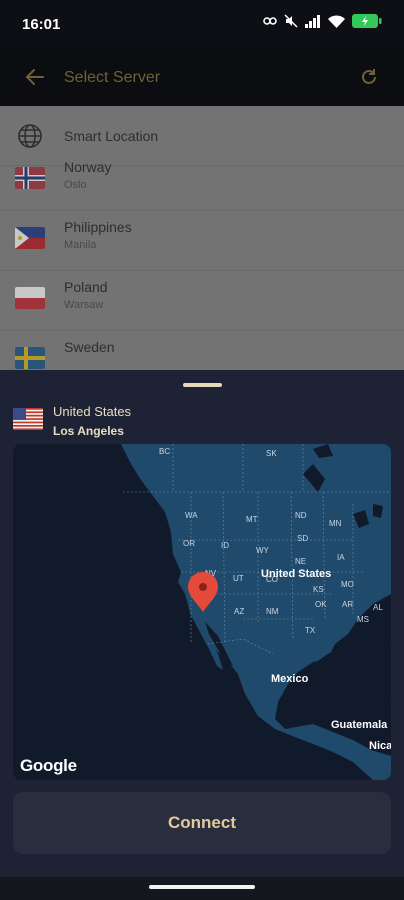 This screenshot has height=900, width=404. I want to click on list-item-country: Norway, so click(88, 167).